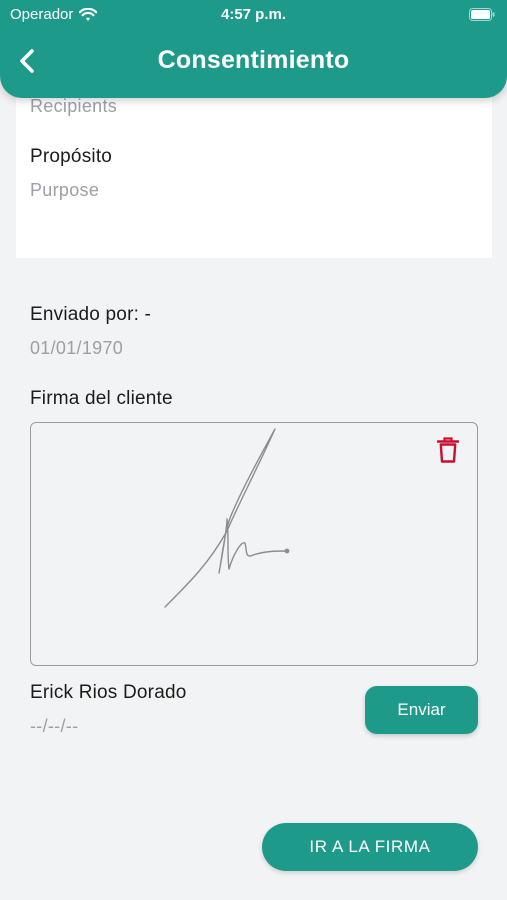 This screenshot has width=507, height=900. What do you see at coordinates (370, 847) in the screenshot?
I see `go-to-sign-button: IR A LA FIRMA` at bounding box center [370, 847].